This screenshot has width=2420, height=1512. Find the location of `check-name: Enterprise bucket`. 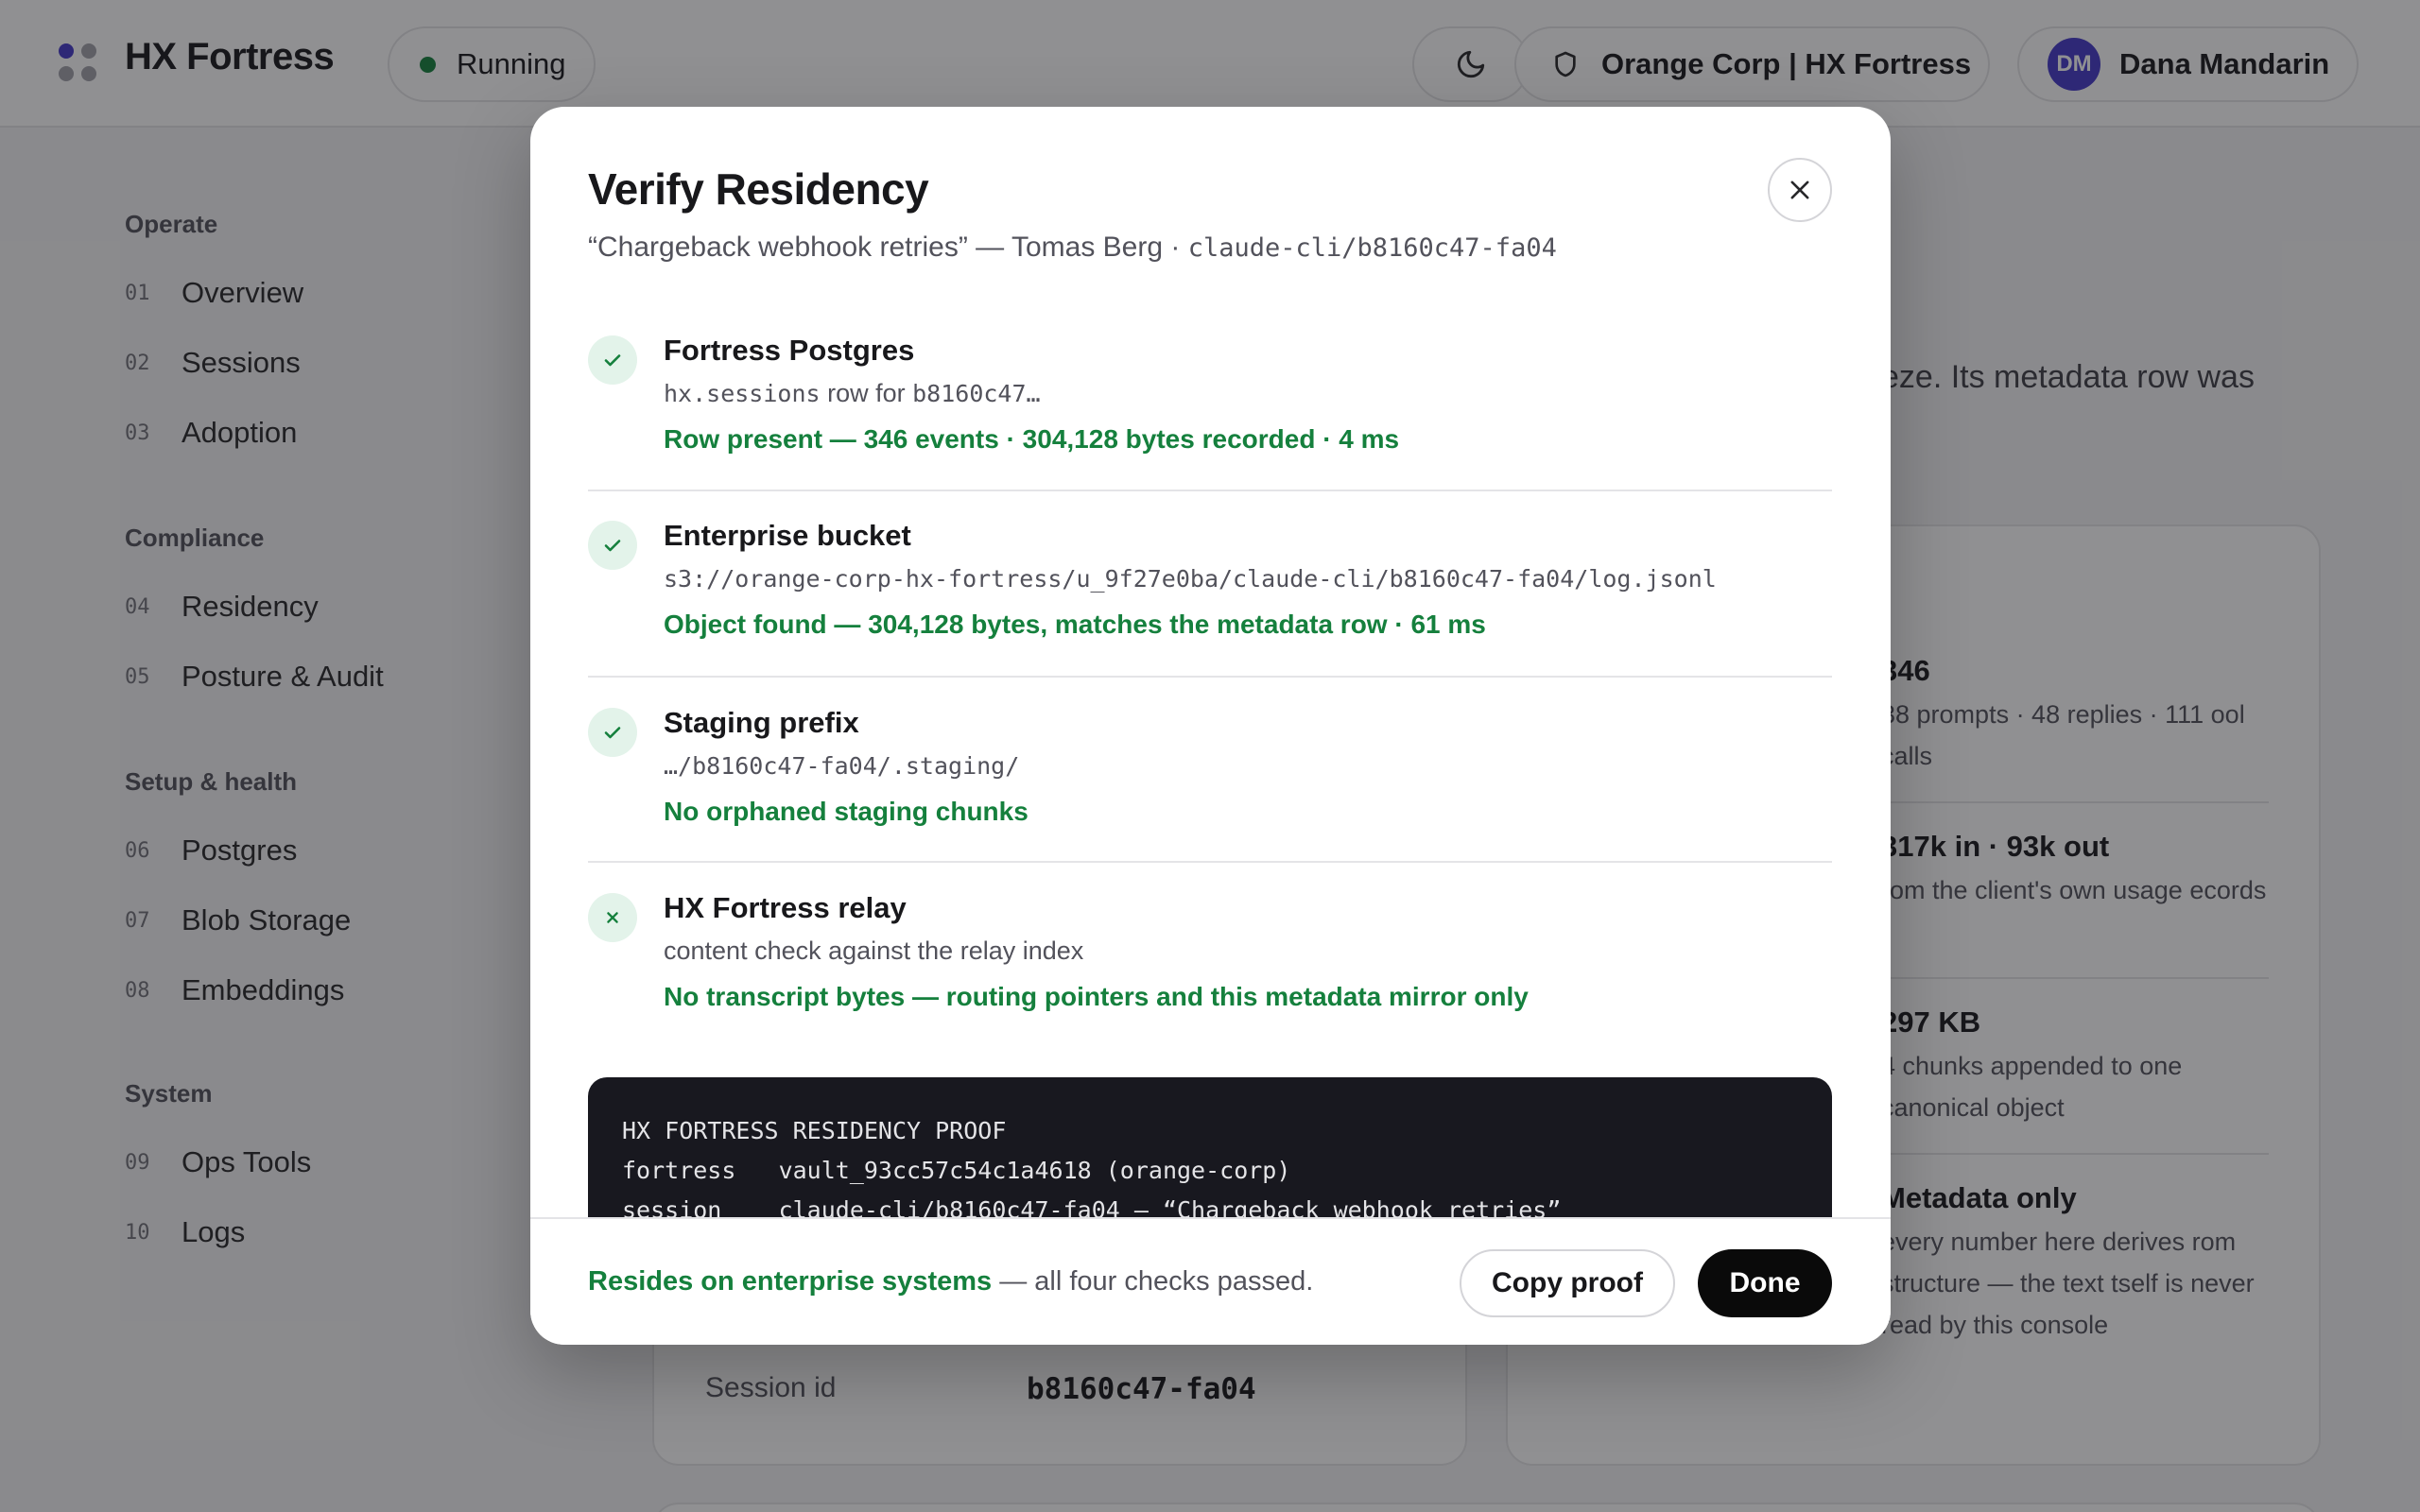

check-name: Enterprise bucket is located at coordinates (787, 535).